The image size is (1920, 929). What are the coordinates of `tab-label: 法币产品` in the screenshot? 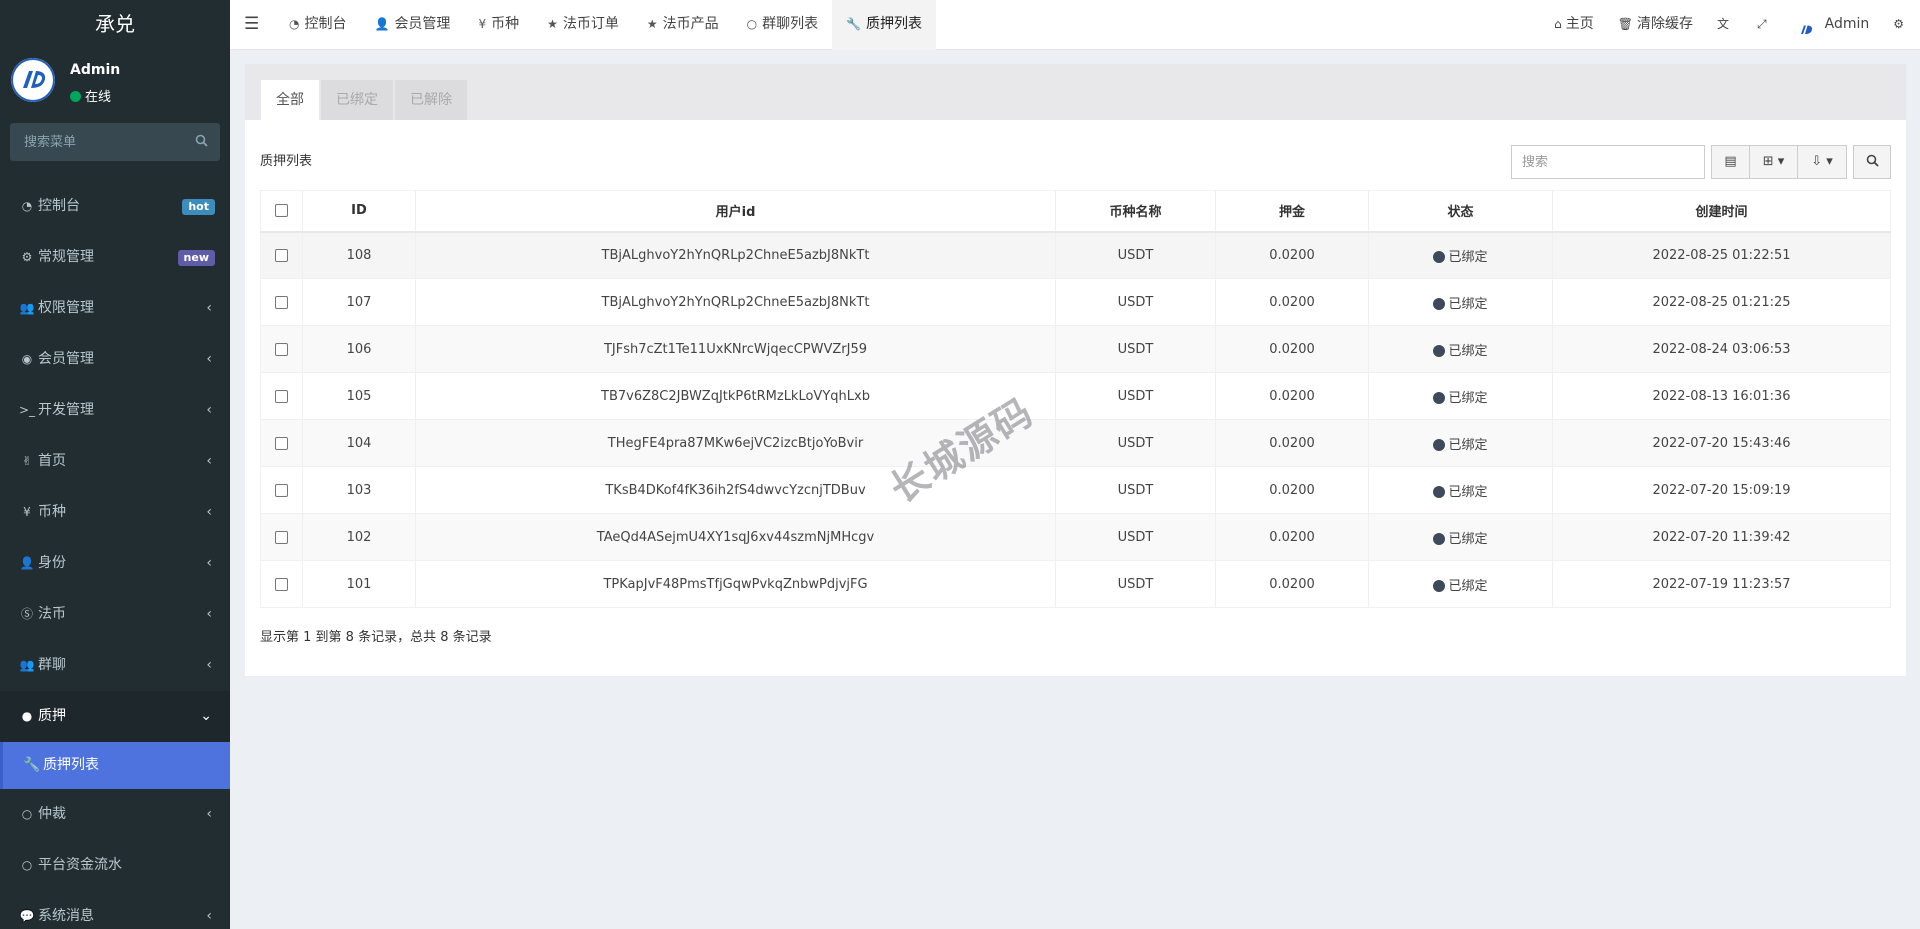 It's located at (690, 24).